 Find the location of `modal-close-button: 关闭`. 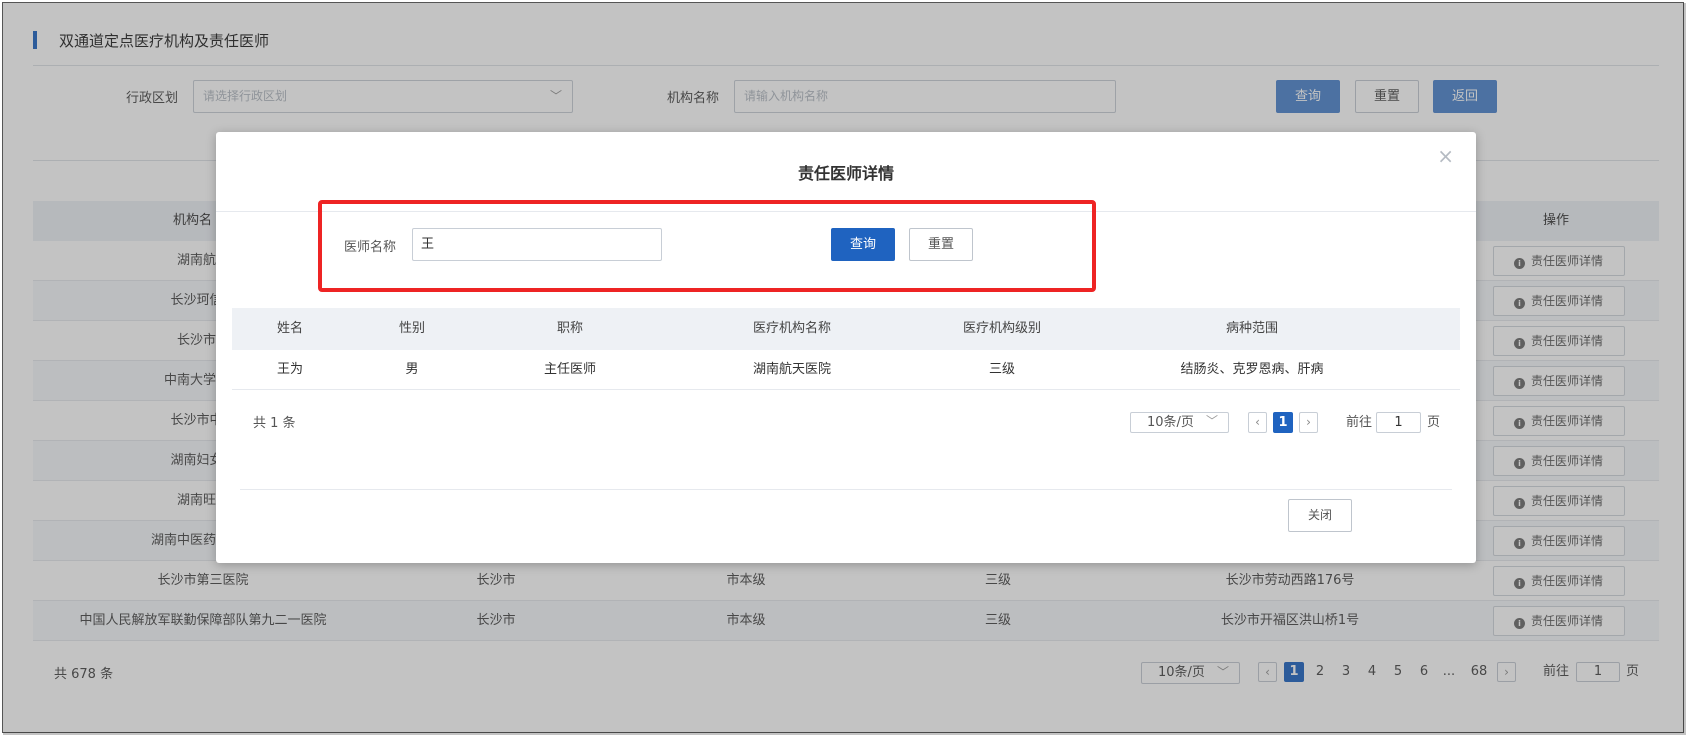

modal-close-button: 关闭 is located at coordinates (1320, 515).